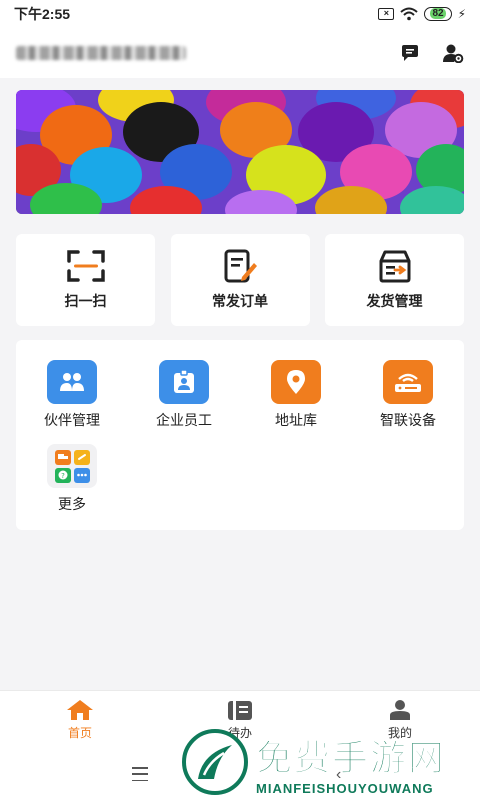  What do you see at coordinates (461, 14) in the screenshot?
I see `charging-icon: ⚡` at bounding box center [461, 14].